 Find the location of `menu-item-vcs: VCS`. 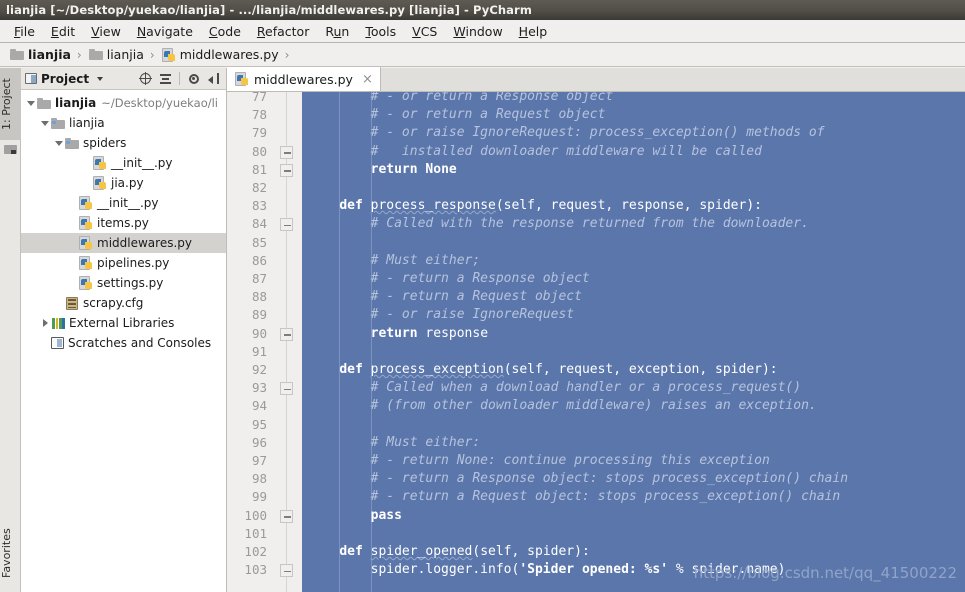

menu-item-vcs: VCS is located at coordinates (424, 31).